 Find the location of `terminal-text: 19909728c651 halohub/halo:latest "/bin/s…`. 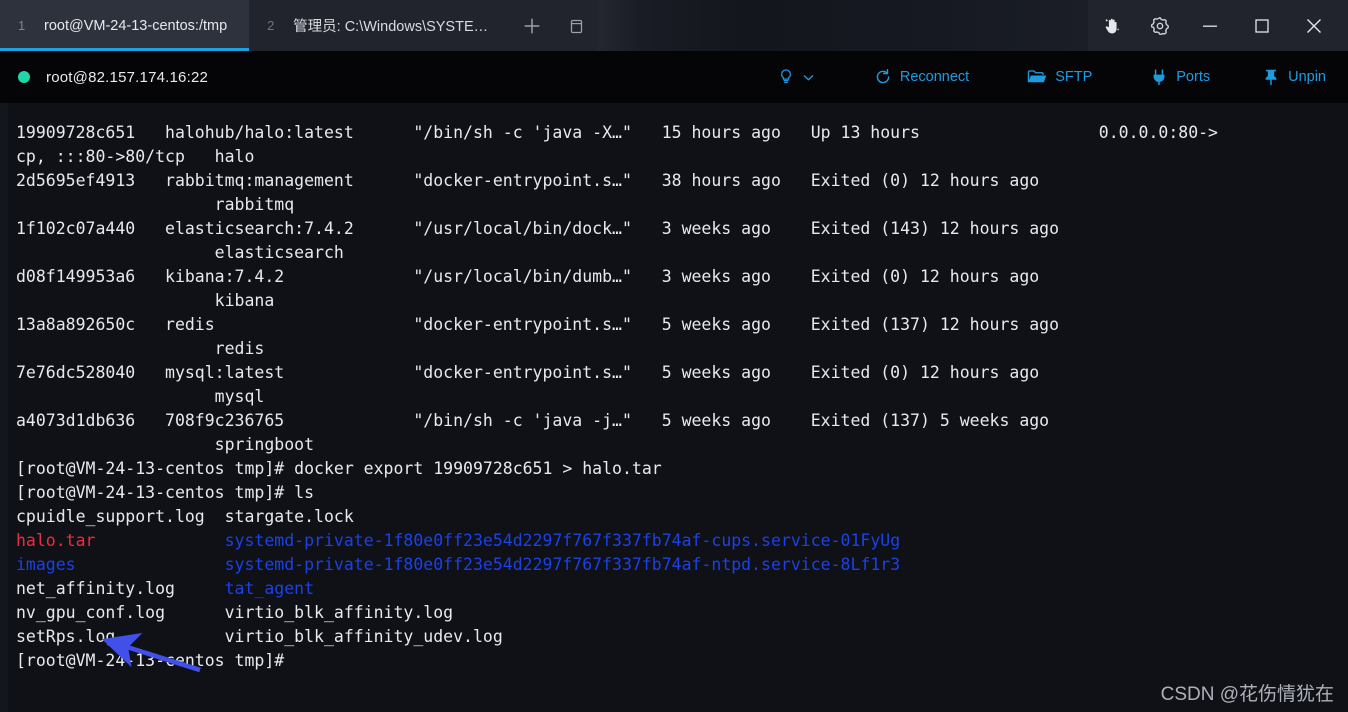

terminal-text: 19909728c651 halohub/halo:latest "/bin/s… is located at coordinates (617, 132).